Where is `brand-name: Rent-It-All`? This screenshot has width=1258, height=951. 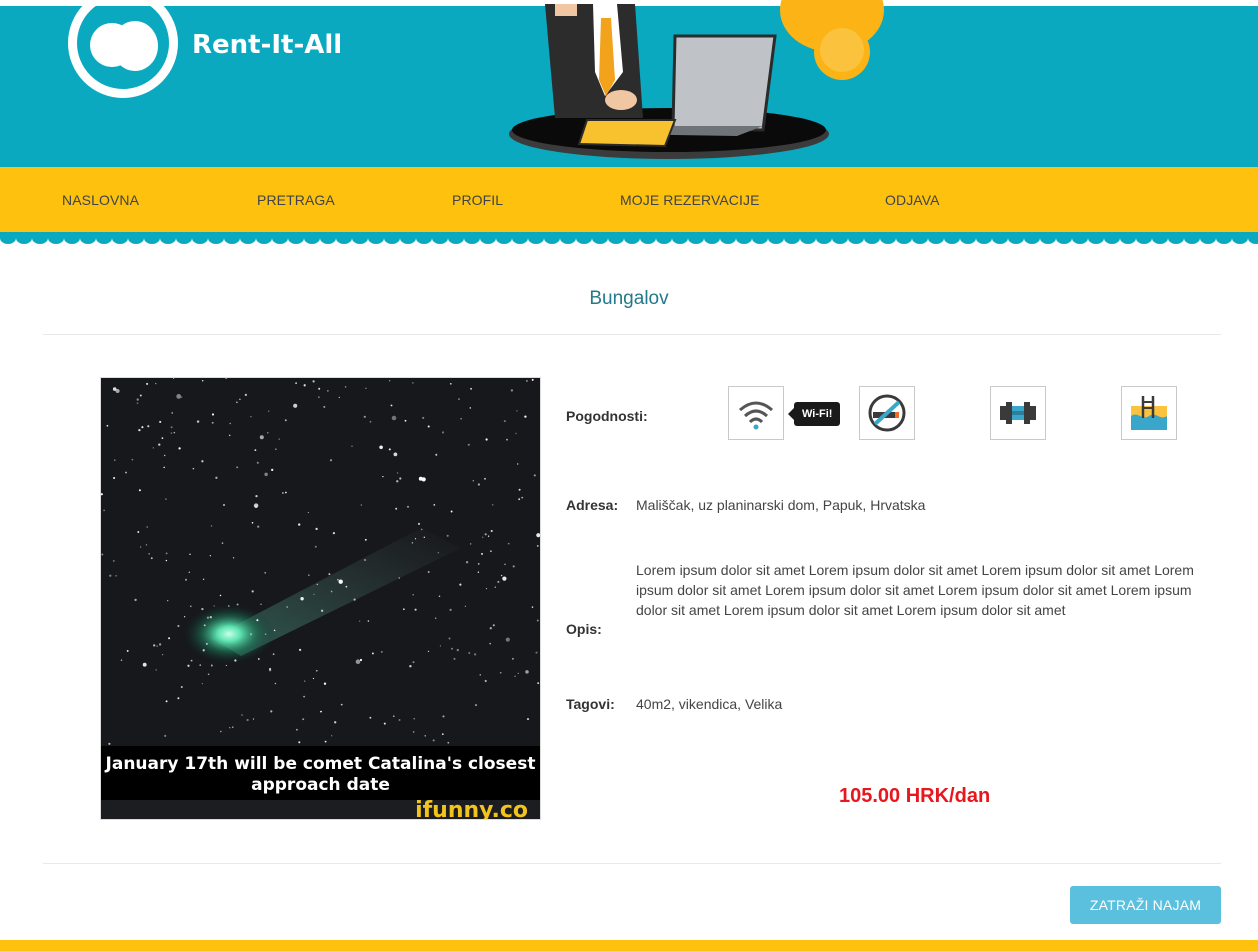 brand-name: Rent-It-All is located at coordinates (267, 45).